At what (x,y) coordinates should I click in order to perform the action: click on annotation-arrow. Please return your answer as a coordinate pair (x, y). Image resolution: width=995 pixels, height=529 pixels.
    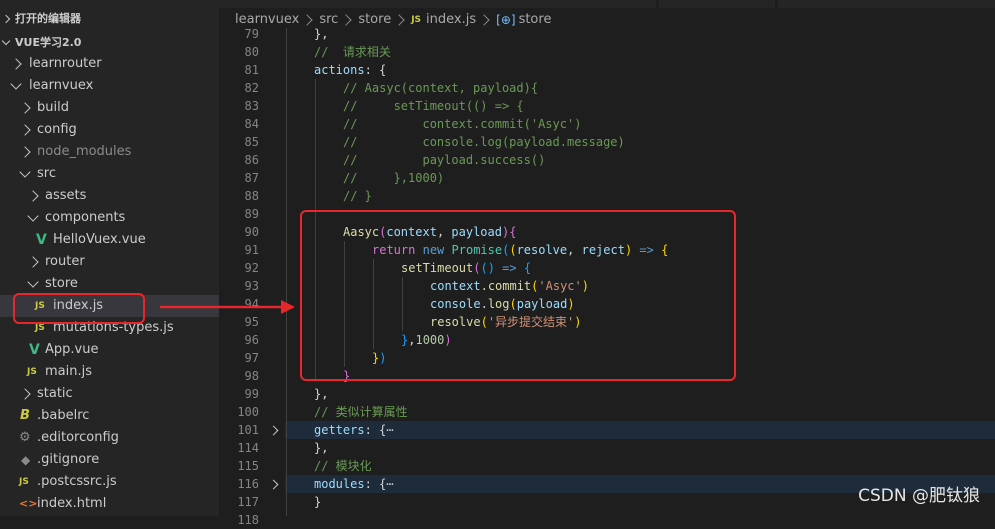
    Looking at the image, I should click on (227, 307).